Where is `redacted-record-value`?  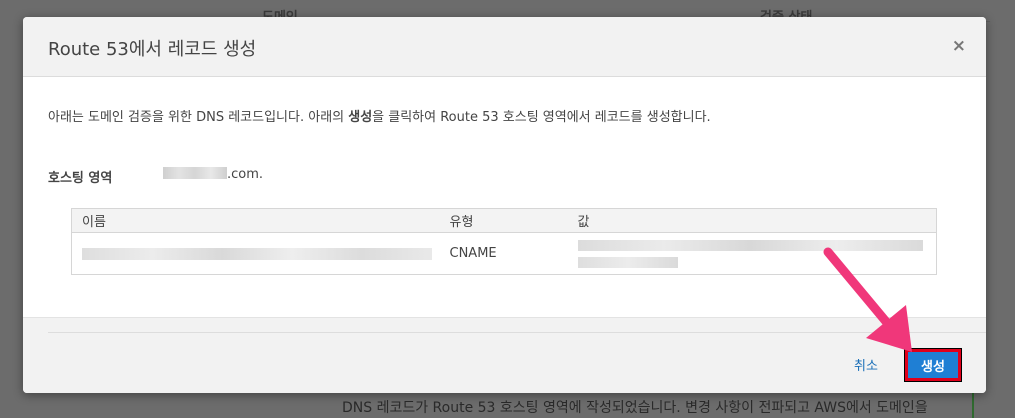 redacted-record-value is located at coordinates (750, 245).